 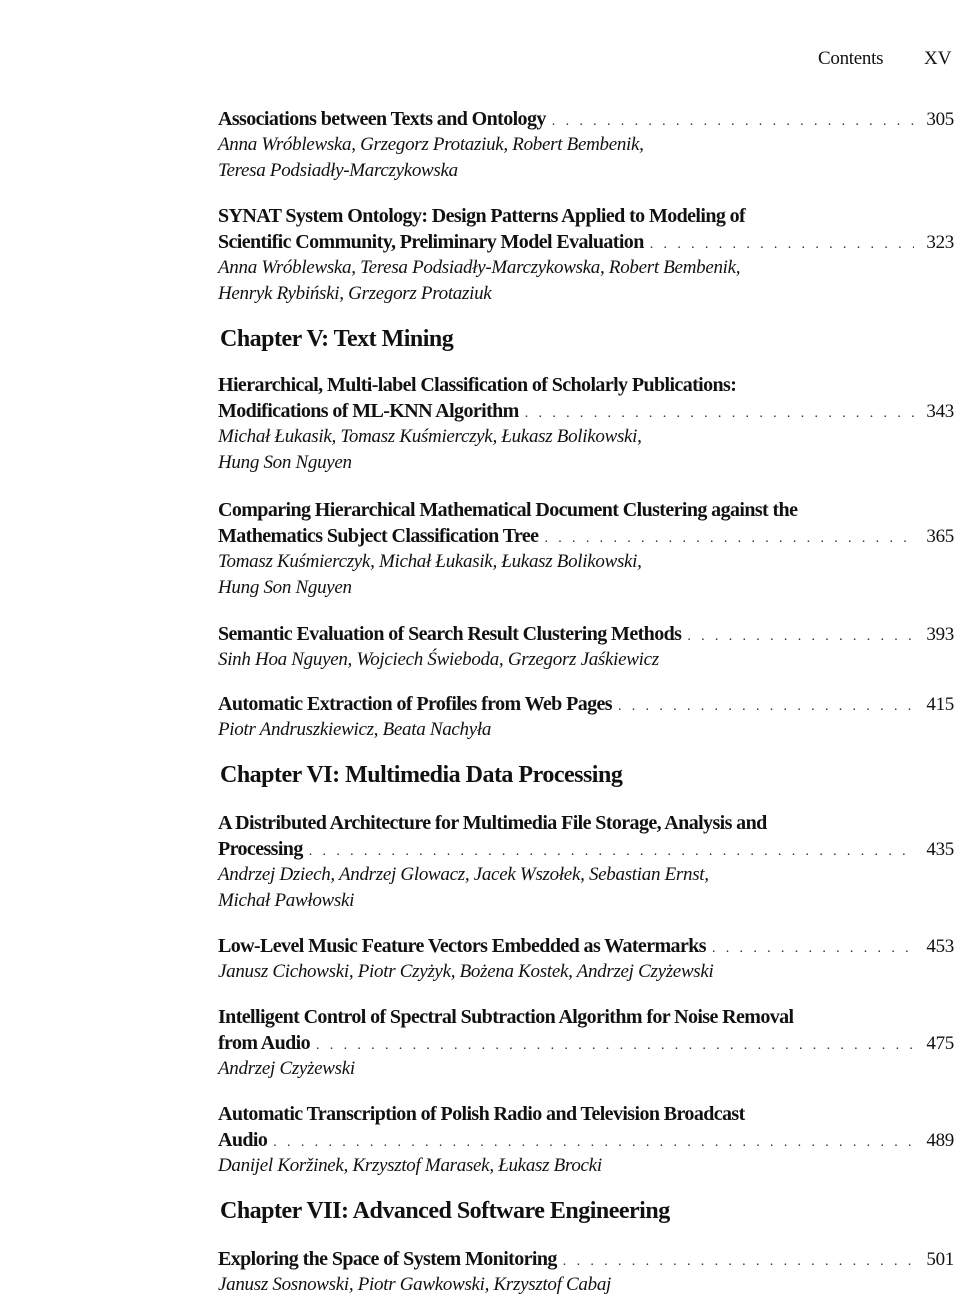 I want to click on entry-authors: Piotr Andruszkiewicz, Beata Nachyła, so click(x=355, y=729).